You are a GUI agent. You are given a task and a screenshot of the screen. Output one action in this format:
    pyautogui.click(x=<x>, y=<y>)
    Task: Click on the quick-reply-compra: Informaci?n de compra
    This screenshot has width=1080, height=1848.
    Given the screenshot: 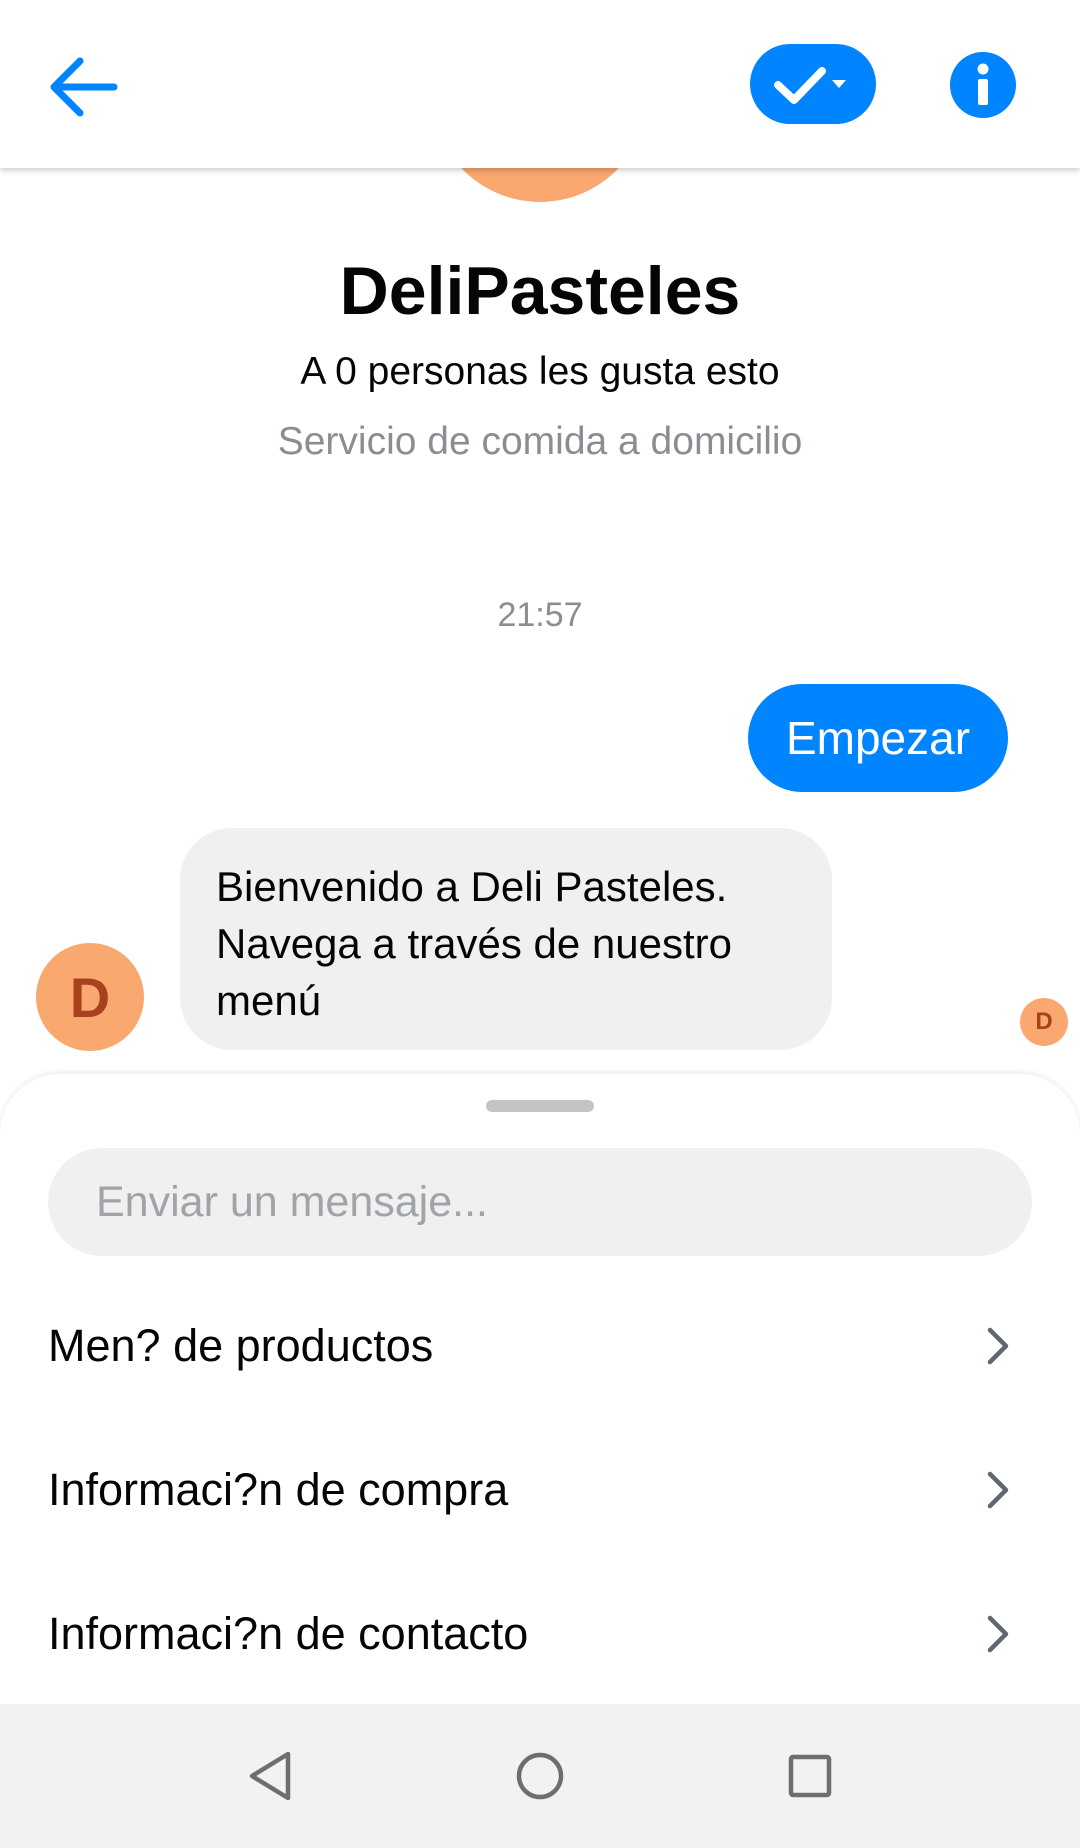 What is the action you would take?
    pyautogui.click(x=540, y=1490)
    